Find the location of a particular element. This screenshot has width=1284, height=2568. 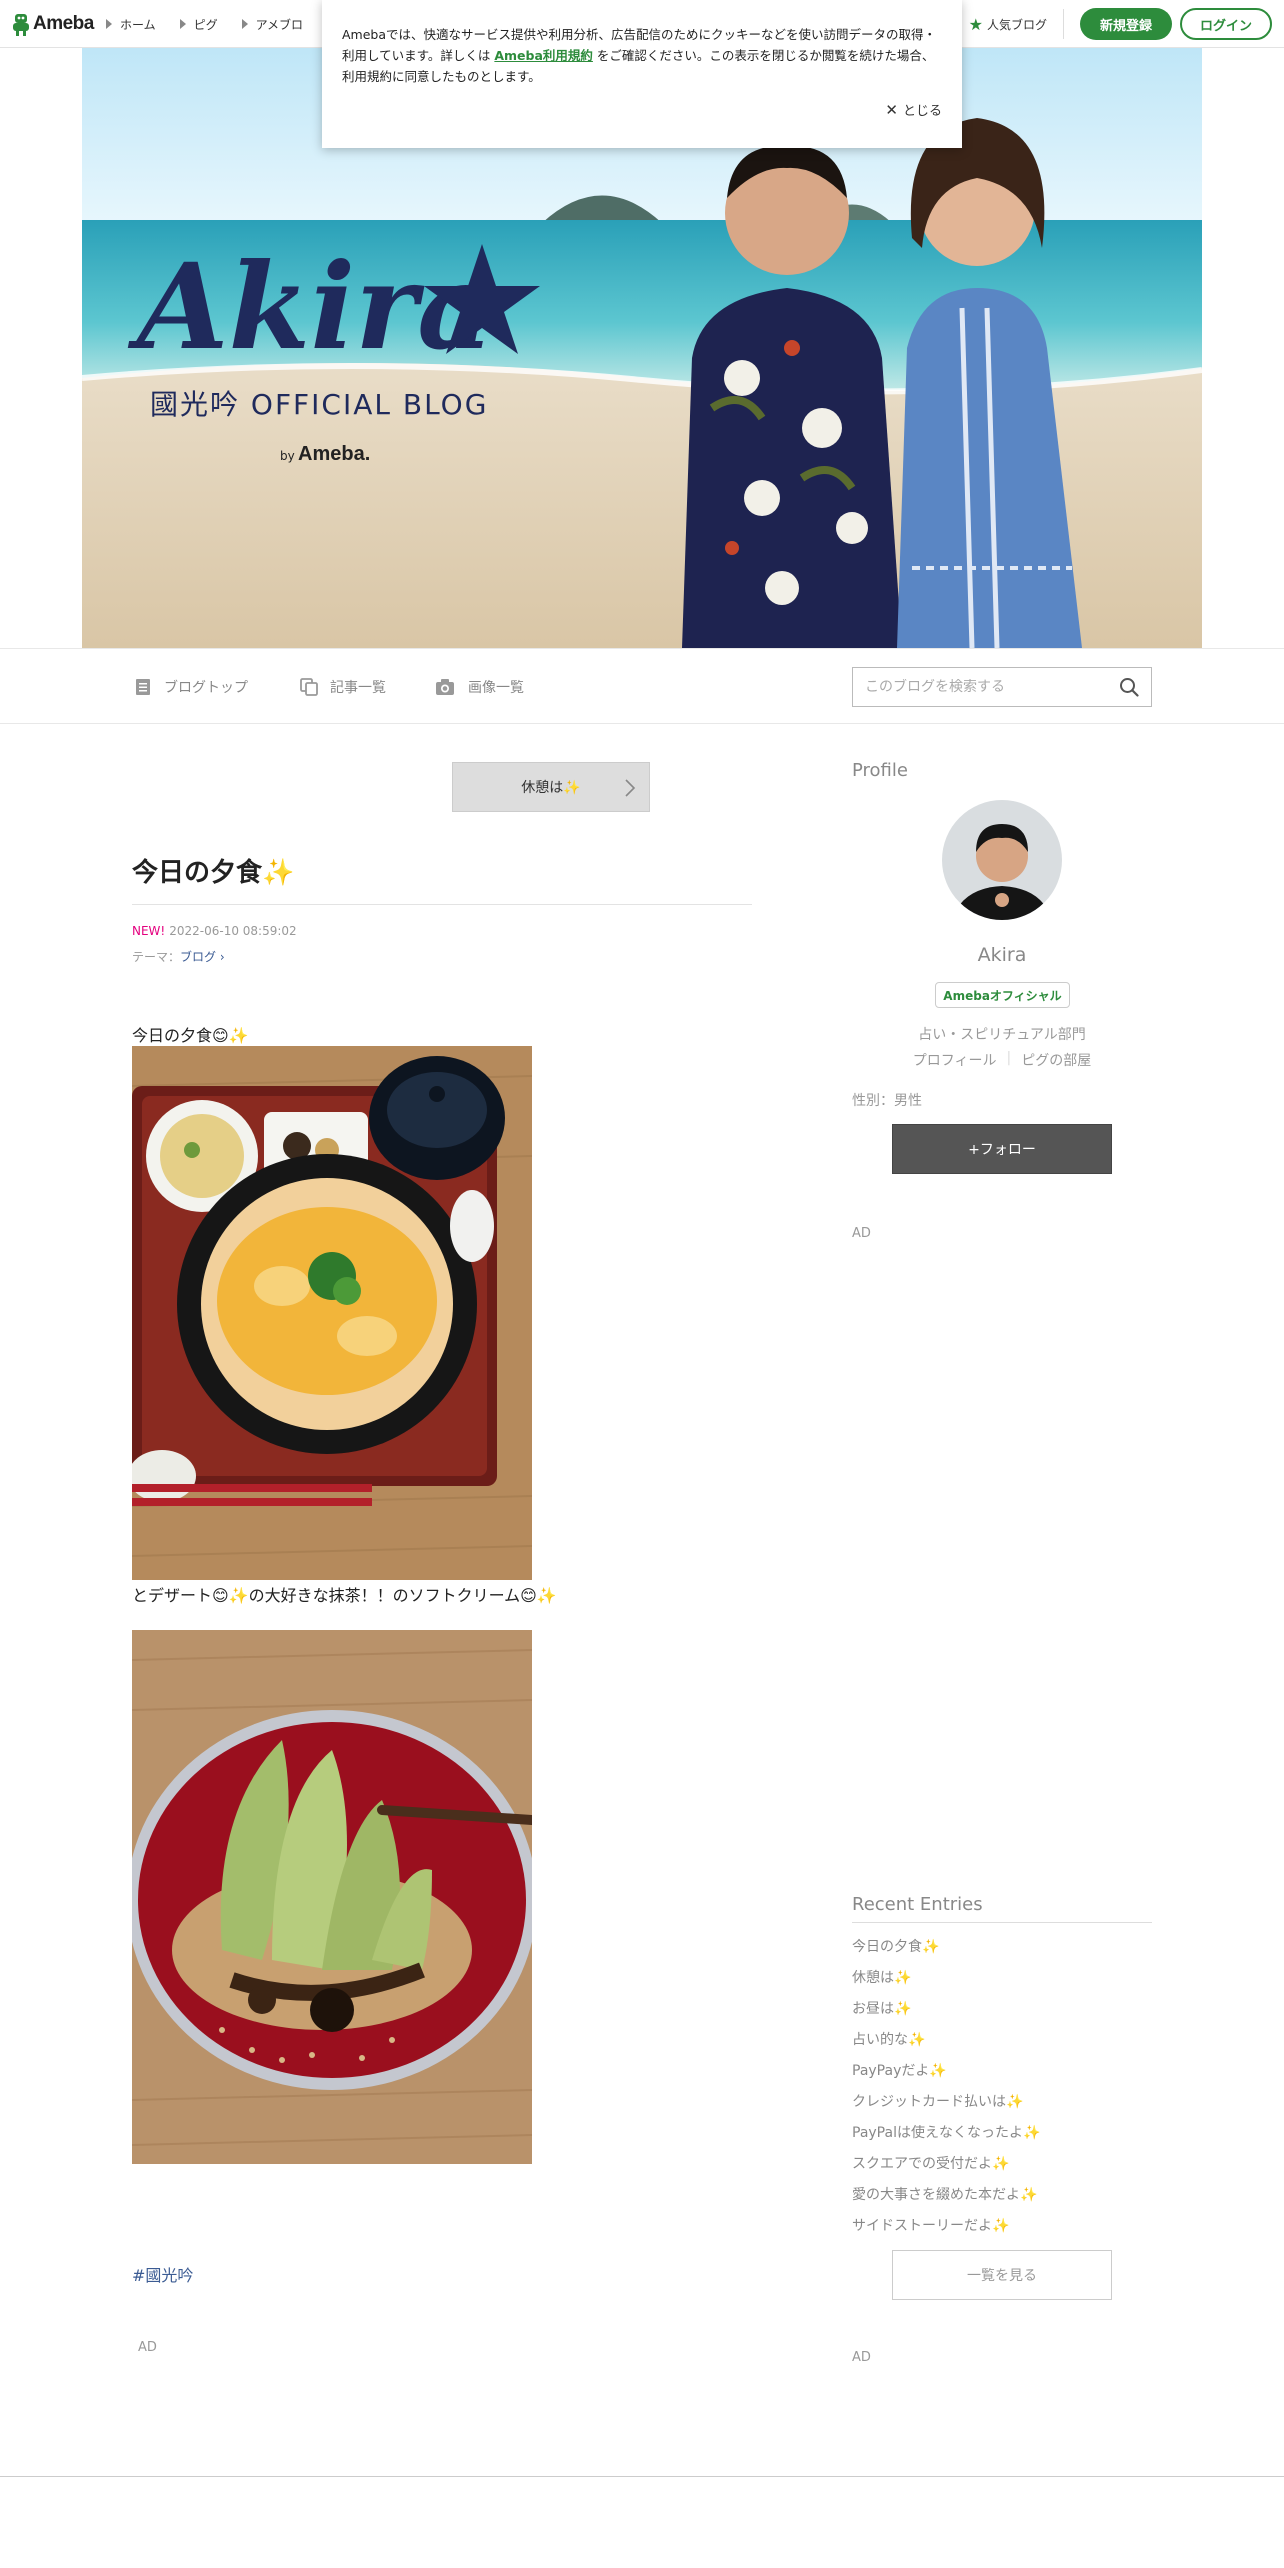

ameba-logo: Ameba is located at coordinates (53, 24).